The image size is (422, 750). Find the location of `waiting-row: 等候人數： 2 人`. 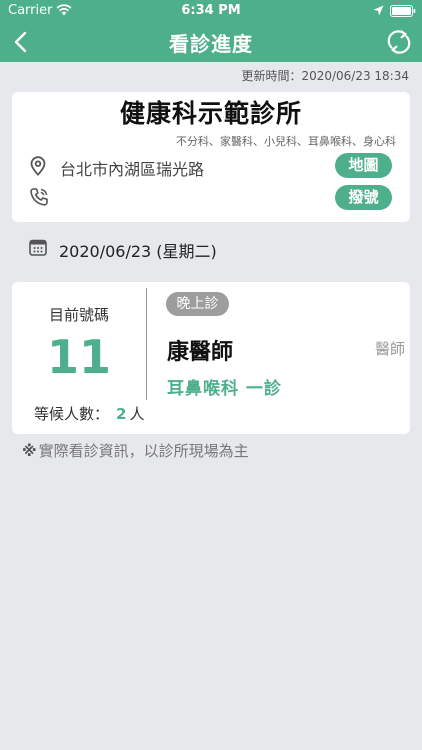

waiting-row: 等候人數： 2 人 is located at coordinates (89, 413).